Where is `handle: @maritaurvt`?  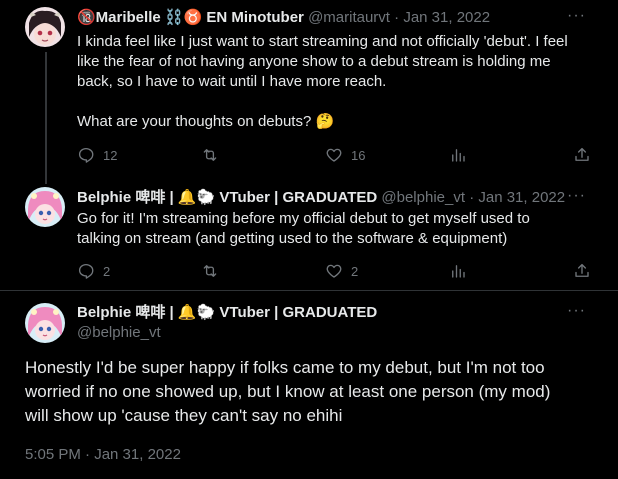
handle: @maritaurvt is located at coordinates (349, 17).